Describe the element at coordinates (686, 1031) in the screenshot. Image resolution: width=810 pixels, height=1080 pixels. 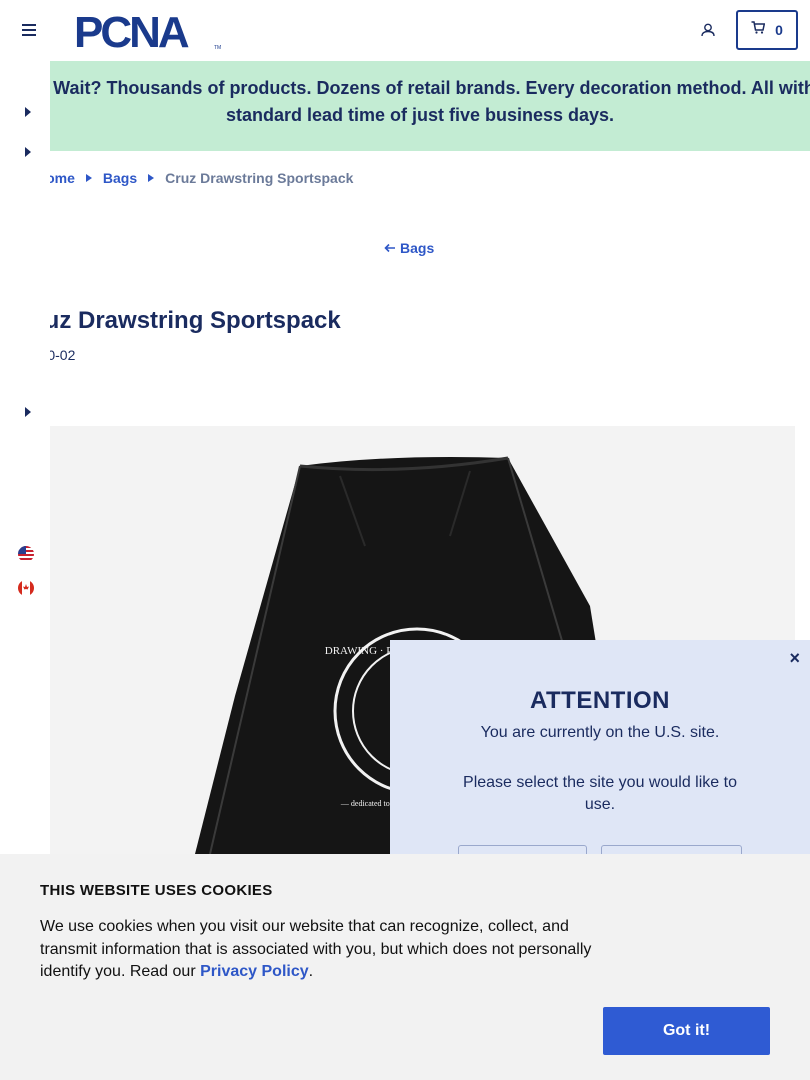
I see `accept-cookies-button: Got it!` at that location.